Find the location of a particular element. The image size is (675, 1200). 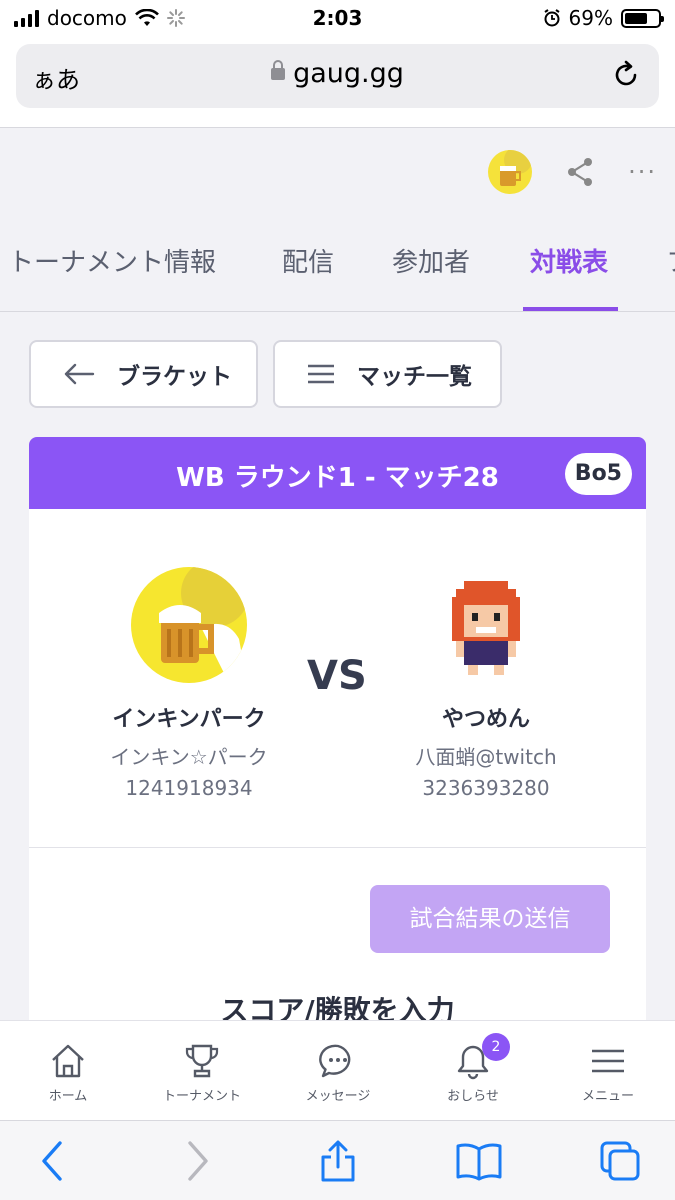

bracket-button-label: ブラケット is located at coordinates (174, 377).